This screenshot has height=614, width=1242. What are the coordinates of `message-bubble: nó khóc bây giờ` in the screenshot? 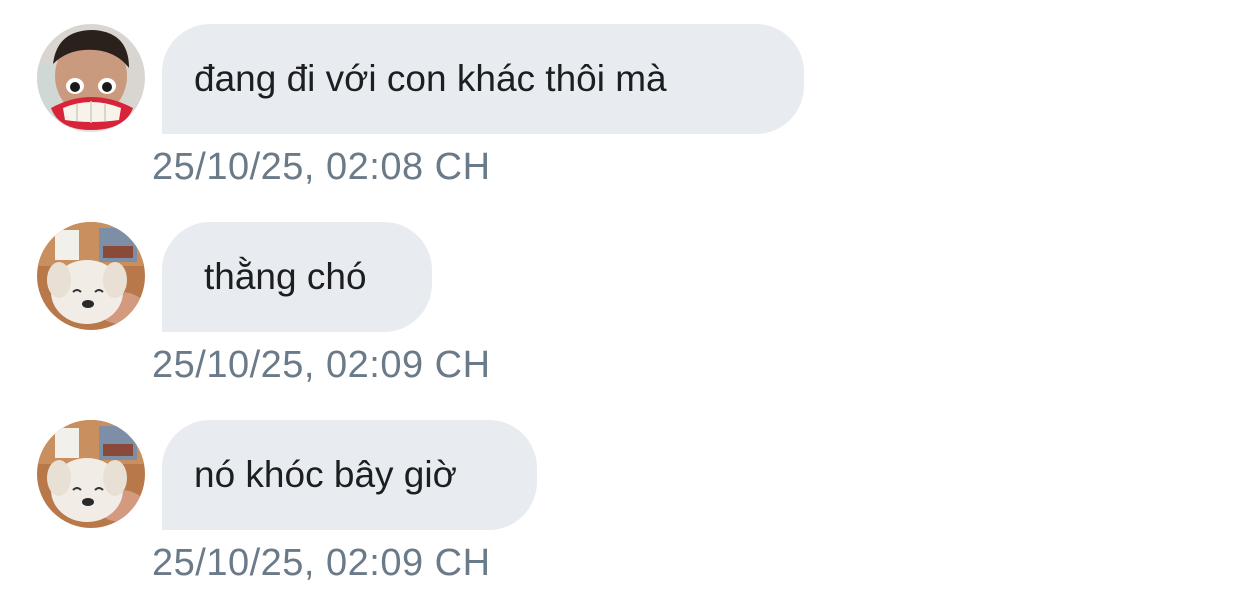 It's located at (349, 475).